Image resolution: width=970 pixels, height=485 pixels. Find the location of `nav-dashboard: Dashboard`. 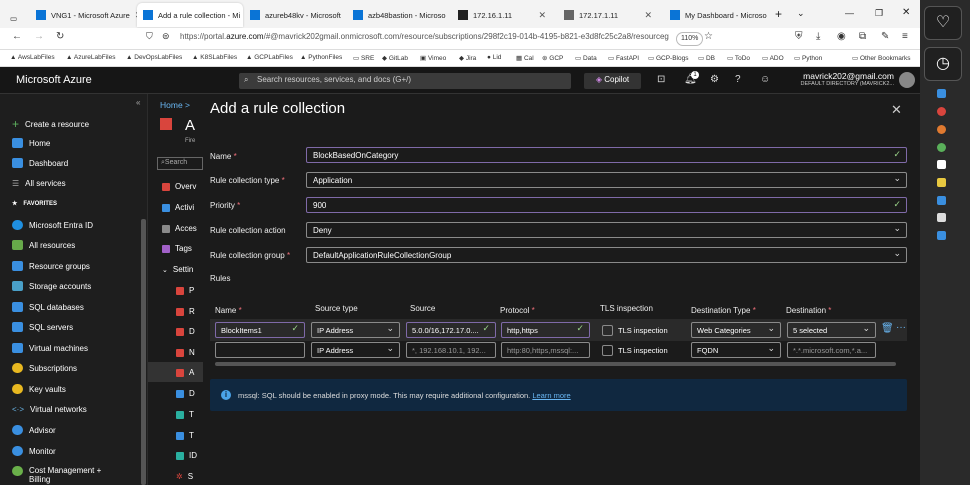

nav-dashboard: Dashboard is located at coordinates (40, 163).